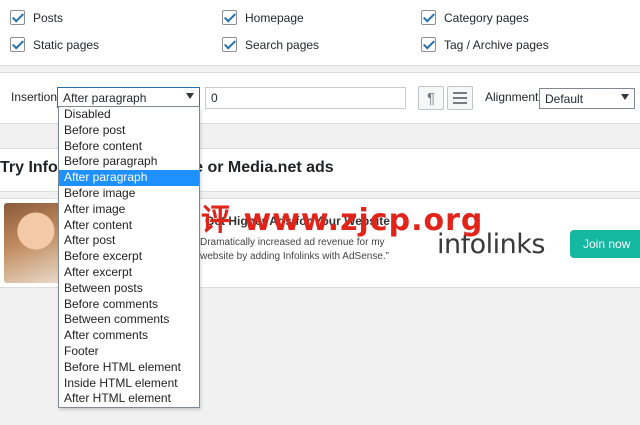 The width and height of the screenshot is (640, 425). What do you see at coordinates (587, 98) in the screenshot?
I see `alignment-select: Default` at bounding box center [587, 98].